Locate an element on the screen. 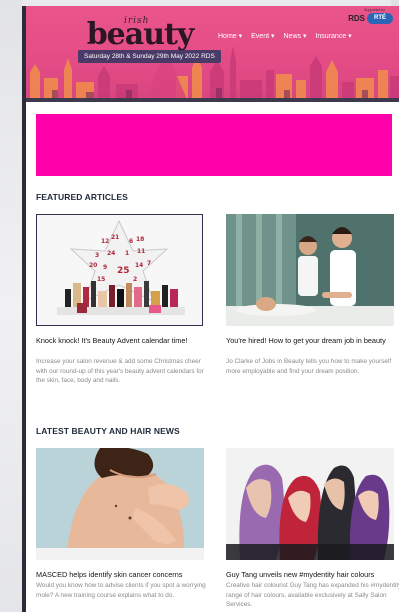  svg-text: 15 is located at coordinates (101, 279).